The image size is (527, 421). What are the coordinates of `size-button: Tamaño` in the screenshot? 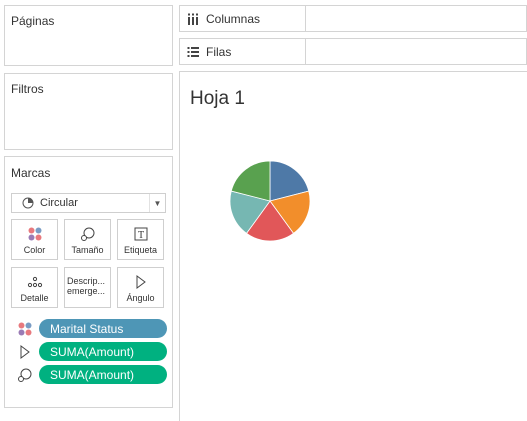 It's located at (87, 239).